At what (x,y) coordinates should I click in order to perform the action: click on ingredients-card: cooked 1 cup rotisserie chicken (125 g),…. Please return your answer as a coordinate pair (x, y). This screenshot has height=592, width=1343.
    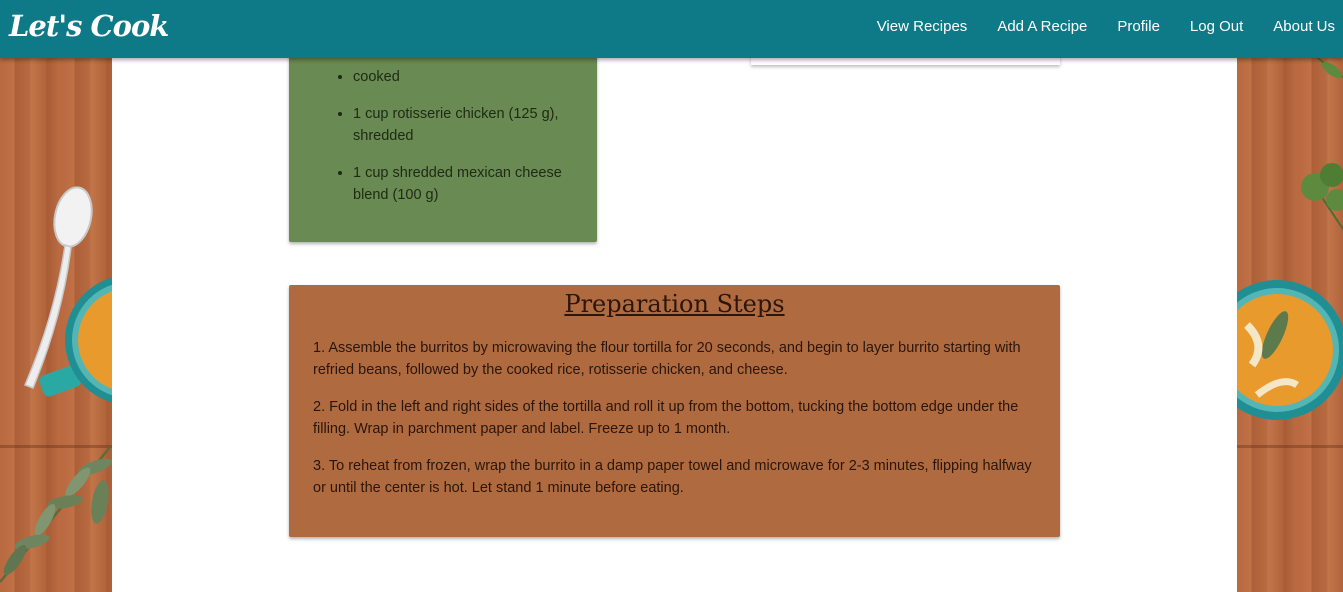
    Looking at the image, I should click on (443, 136).